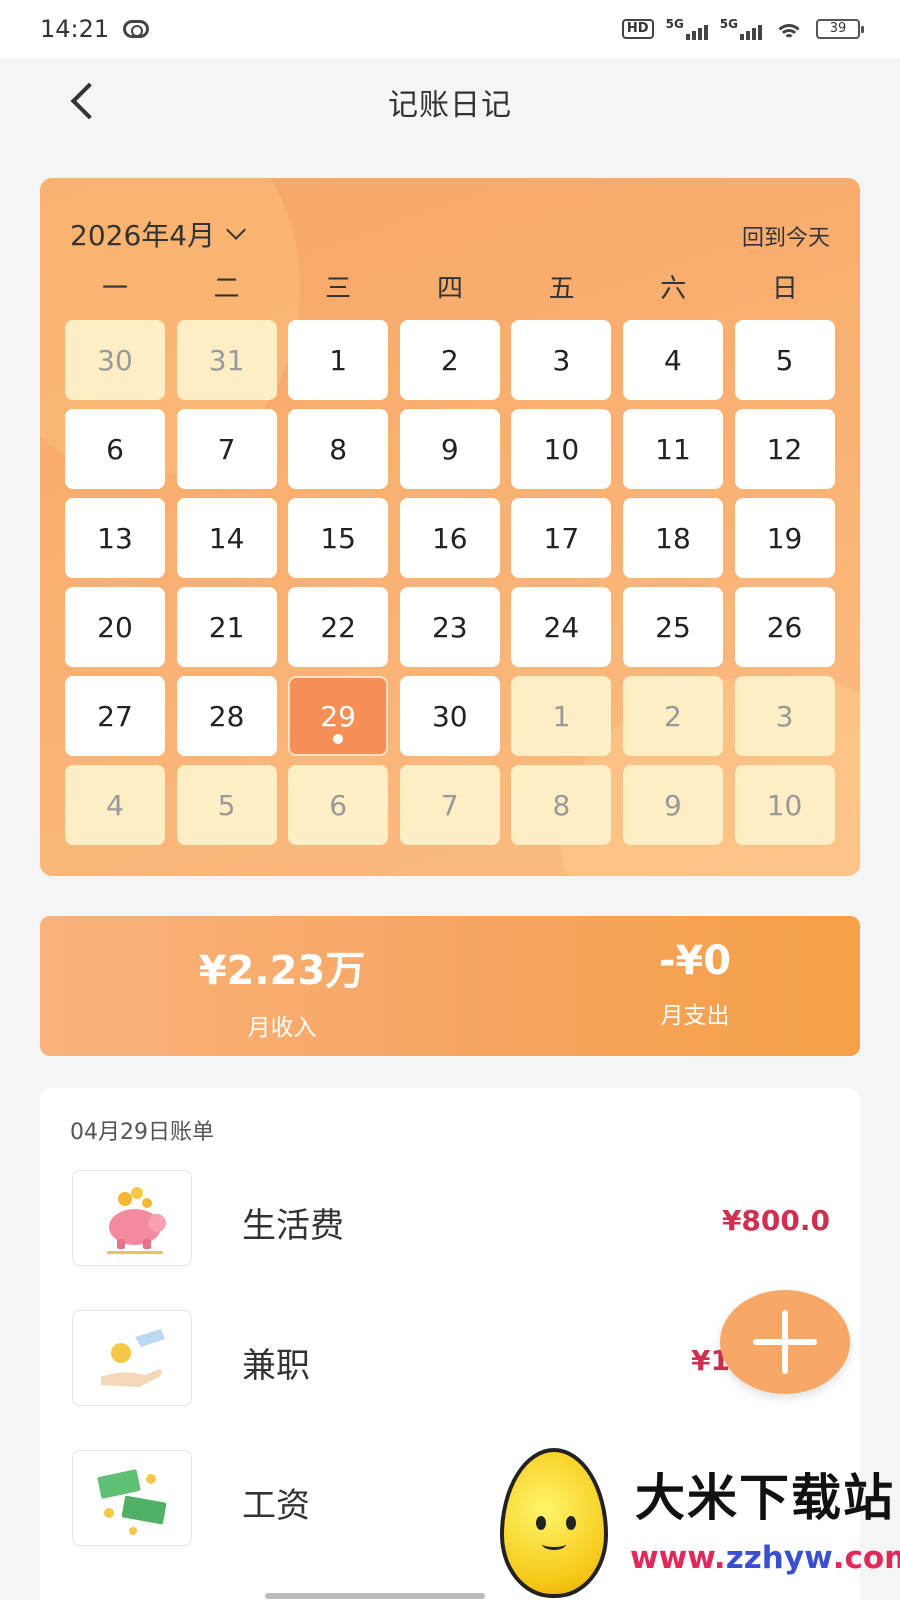  I want to click on calendar-day: 19, so click(784, 538).